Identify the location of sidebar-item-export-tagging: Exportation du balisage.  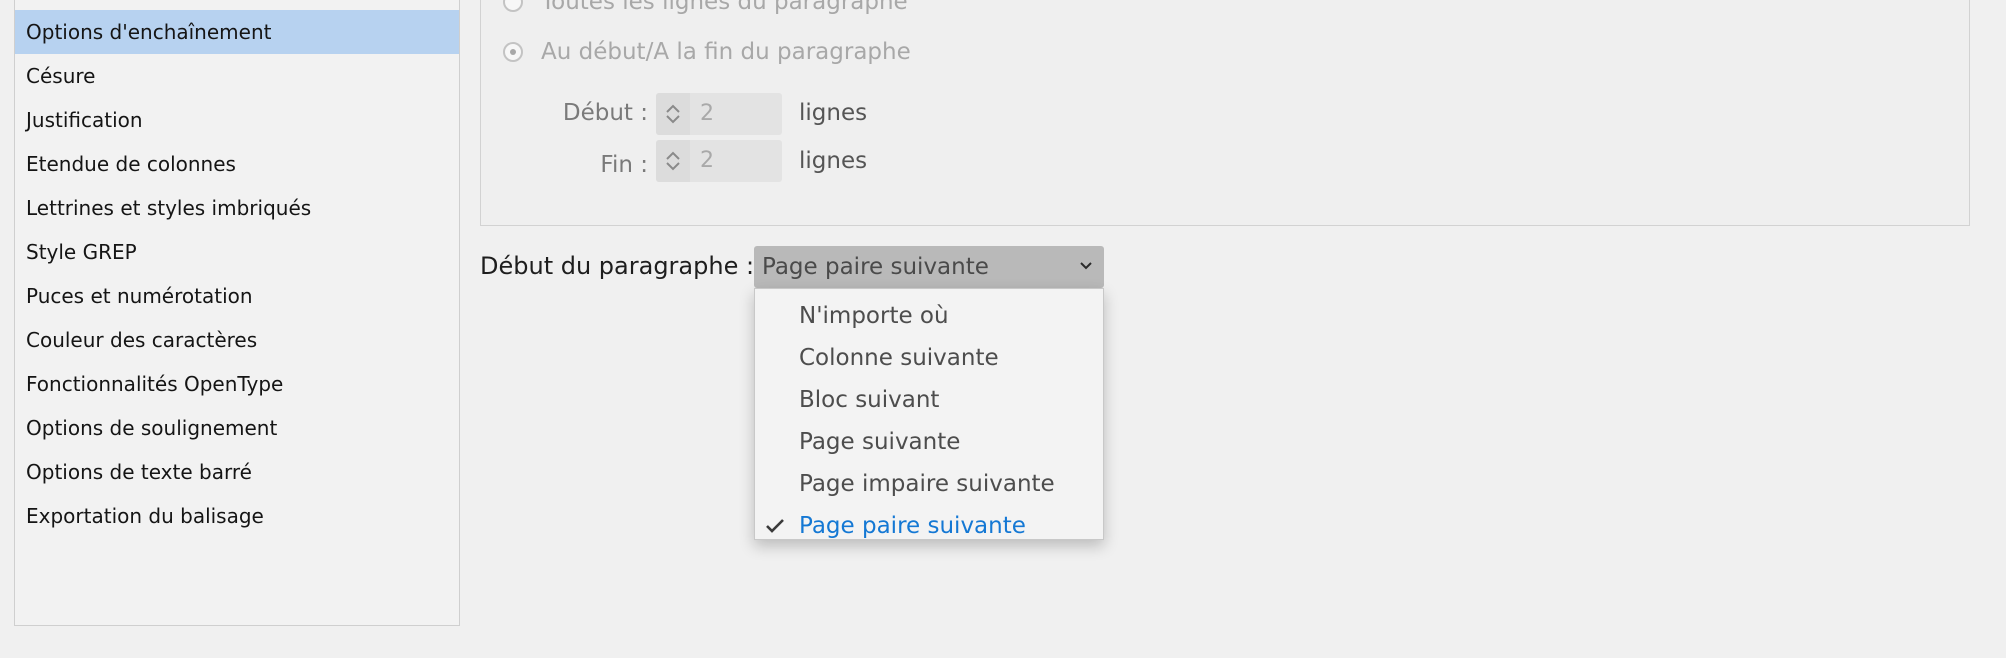
(237, 516).